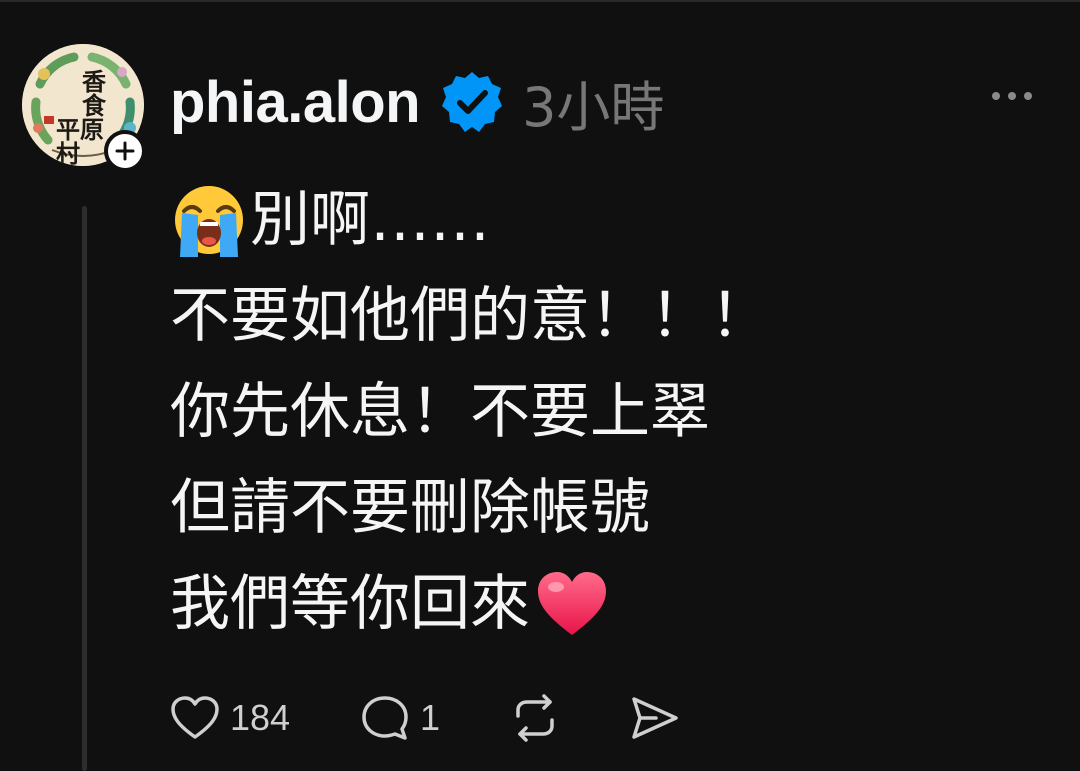  Describe the element at coordinates (260, 717) in the screenshot. I see `like-count: 184` at that location.